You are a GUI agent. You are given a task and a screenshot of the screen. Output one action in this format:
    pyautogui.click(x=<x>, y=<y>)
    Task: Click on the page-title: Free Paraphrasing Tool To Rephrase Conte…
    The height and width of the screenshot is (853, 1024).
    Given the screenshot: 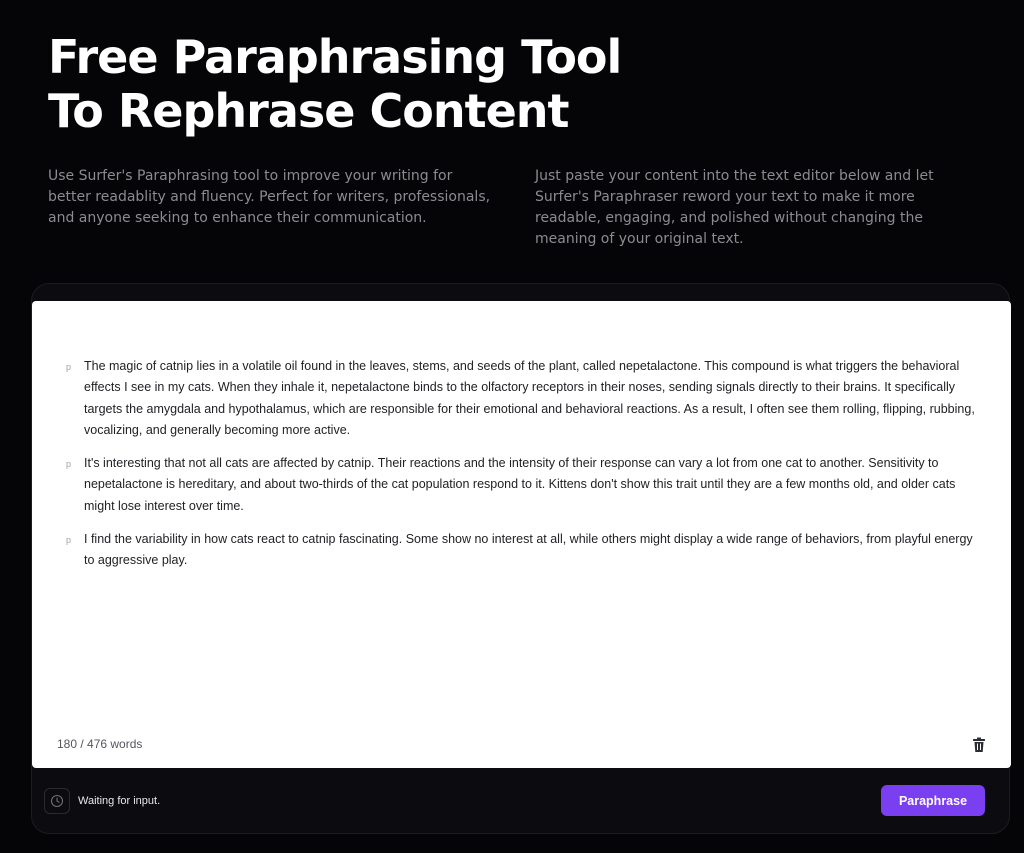 What is the action you would take?
    pyautogui.click(x=335, y=84)
    